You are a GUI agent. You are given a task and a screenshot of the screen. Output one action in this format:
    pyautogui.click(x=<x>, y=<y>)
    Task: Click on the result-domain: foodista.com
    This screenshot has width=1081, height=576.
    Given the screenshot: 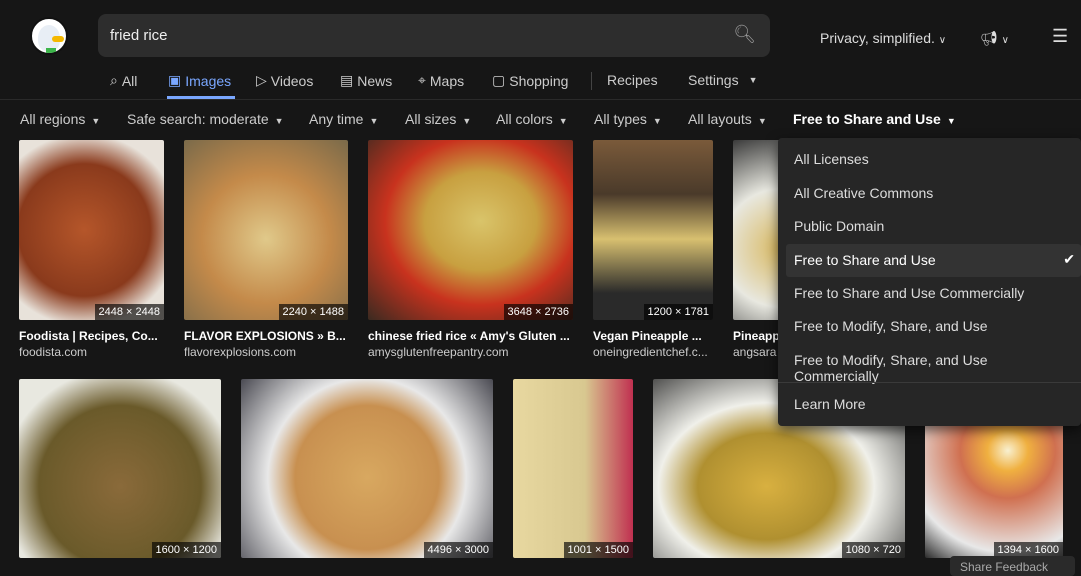 What is the action you would take?
    pyautogui.click(x=53, y=352)
    